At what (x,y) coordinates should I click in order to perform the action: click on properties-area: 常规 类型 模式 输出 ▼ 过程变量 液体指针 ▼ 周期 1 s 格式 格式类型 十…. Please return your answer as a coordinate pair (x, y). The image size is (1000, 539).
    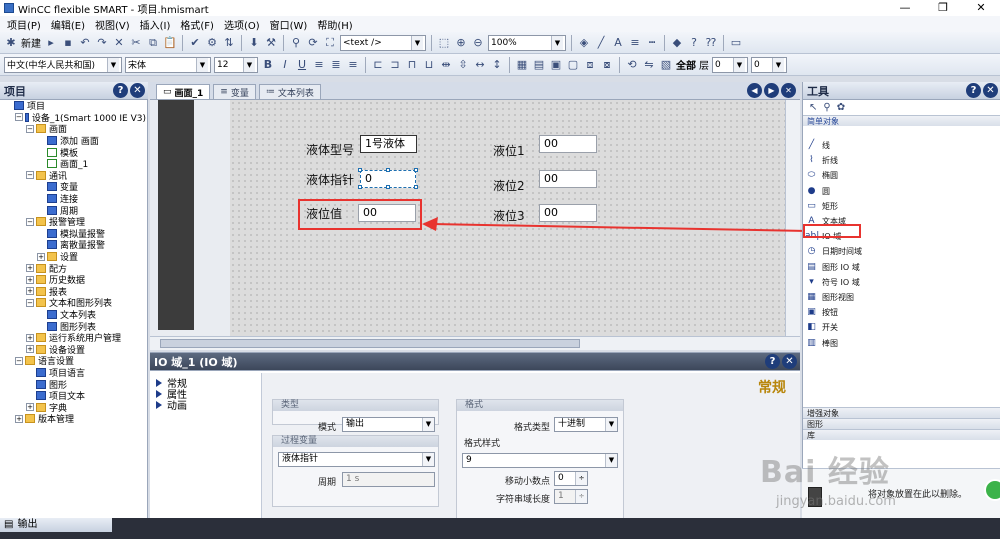
    Looking at the image, I should click on (531, 446).